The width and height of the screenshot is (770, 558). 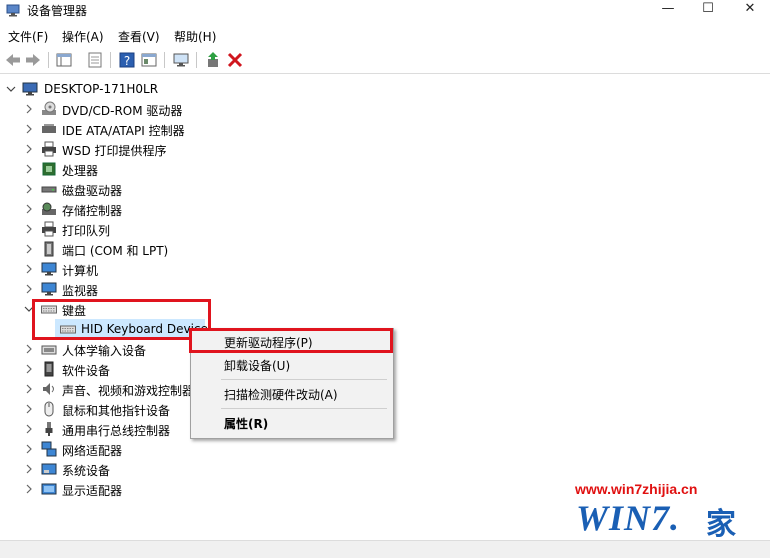 I want to click on tree-item-system: 系统设备, so click(x=150, y=469).